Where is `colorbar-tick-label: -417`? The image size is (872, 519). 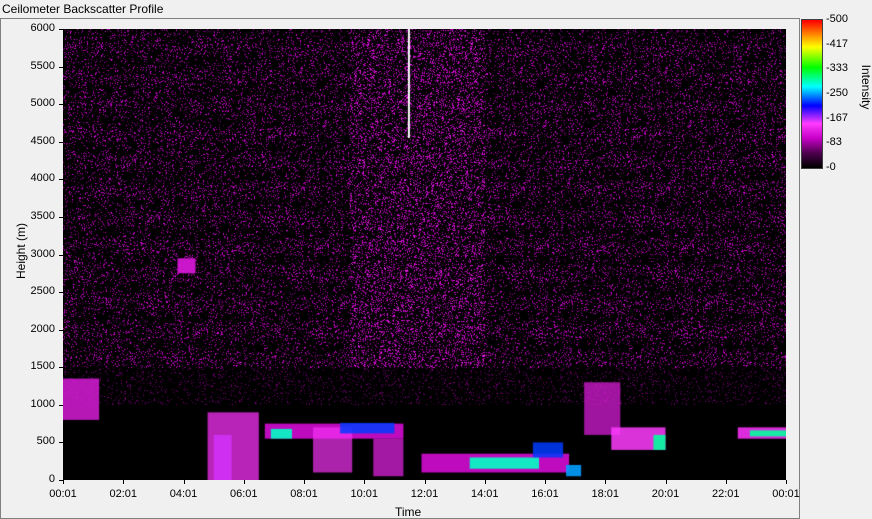 colorbar-tick-label: -417 is located at coordinates (837, 43).